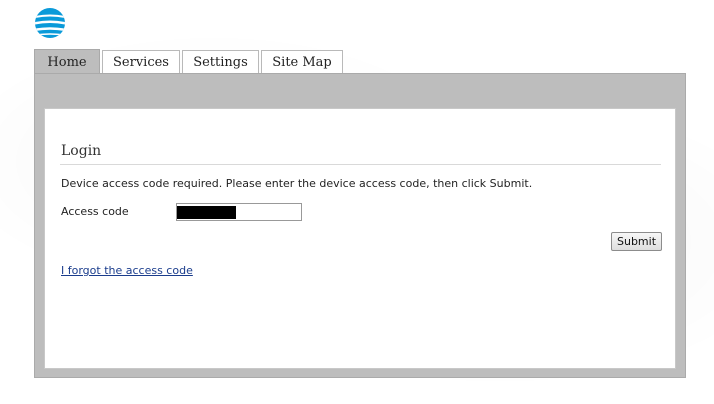 The height and width of the screenshot is (404, 714). What do you see at coordinates (220, 62) in the screenshot?
I see `tab-settings: Settings` at bounding box center [220, 62].